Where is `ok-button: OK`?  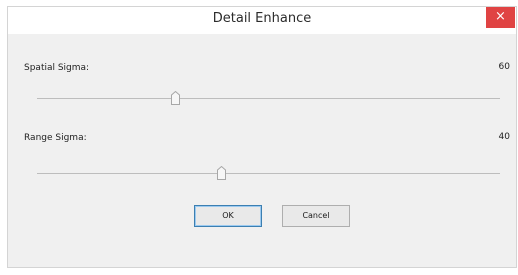 ok-button: OK is located at coordinates (228, 216).